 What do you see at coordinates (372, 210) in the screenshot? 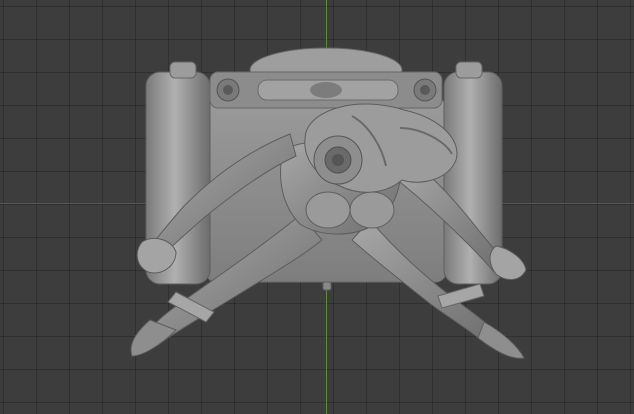
I see `chest-right` at bounding box center [372, 210].